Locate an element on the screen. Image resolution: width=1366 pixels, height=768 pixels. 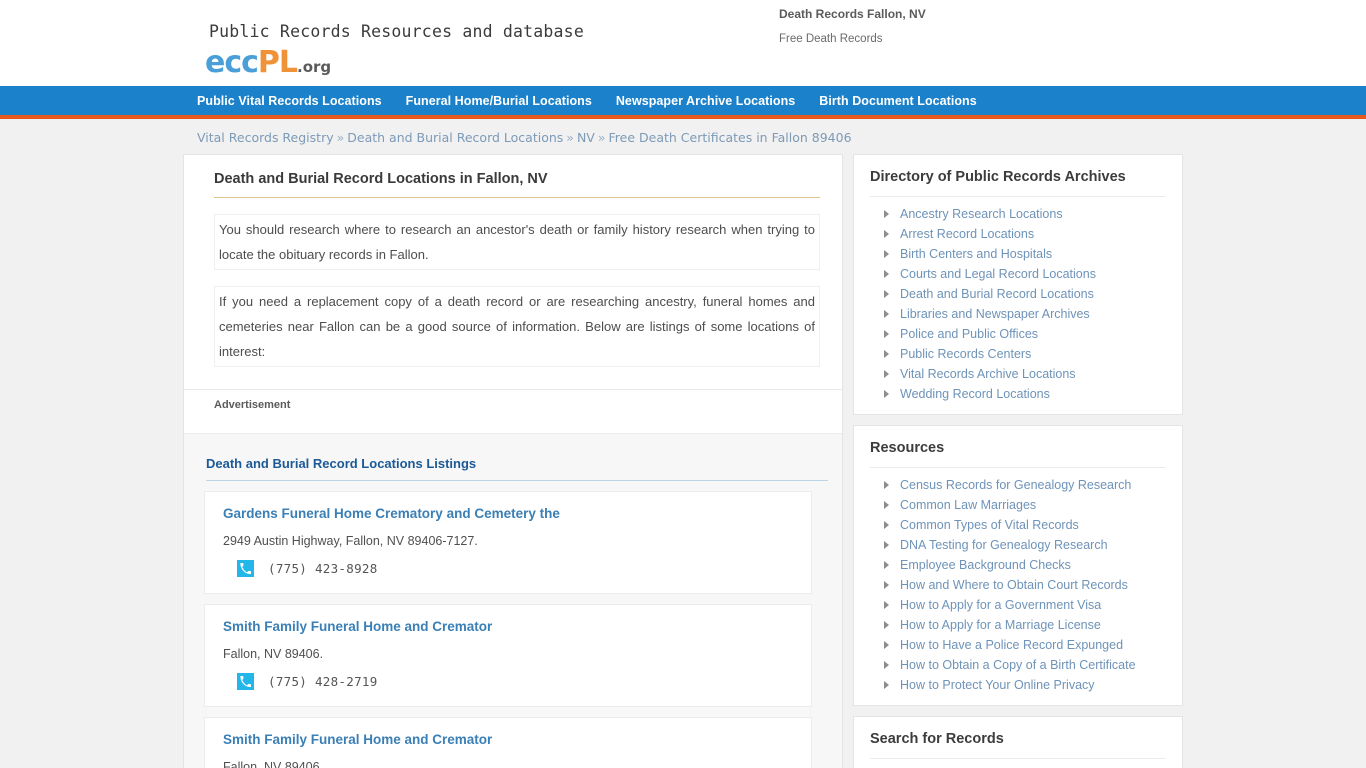
breadcrumb-item-registry: Vital Records Registry is located at coordinates (265, 137).